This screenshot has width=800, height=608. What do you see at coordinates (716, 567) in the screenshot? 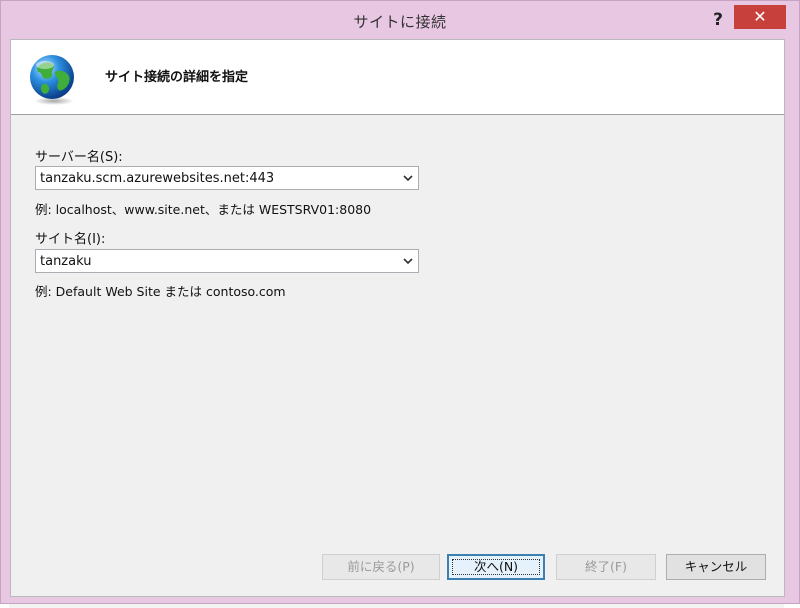
I see `cancel-button: キャンセル` at bounding box center [716, 567].